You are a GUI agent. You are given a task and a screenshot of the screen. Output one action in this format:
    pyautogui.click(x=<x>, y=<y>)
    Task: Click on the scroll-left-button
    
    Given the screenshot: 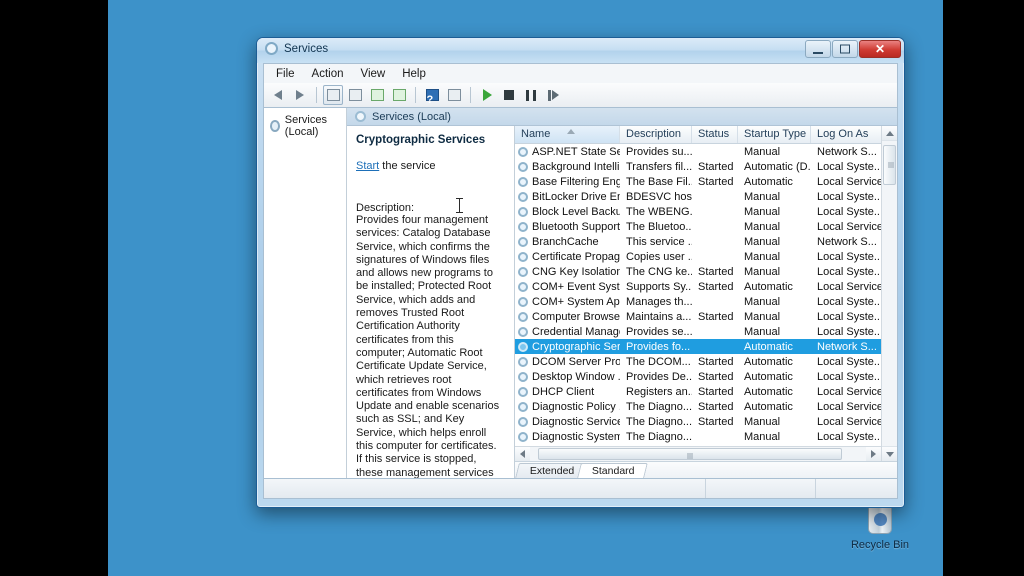 What is the action you would take?
    pyautogui.click(x=522, y=454)
    